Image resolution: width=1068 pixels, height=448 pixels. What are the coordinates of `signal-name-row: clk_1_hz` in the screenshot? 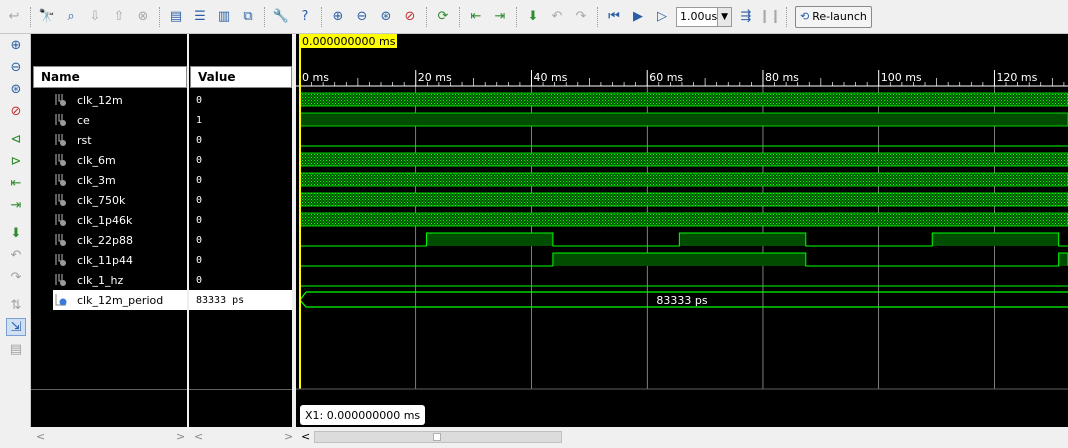 It's located at (109, 280).